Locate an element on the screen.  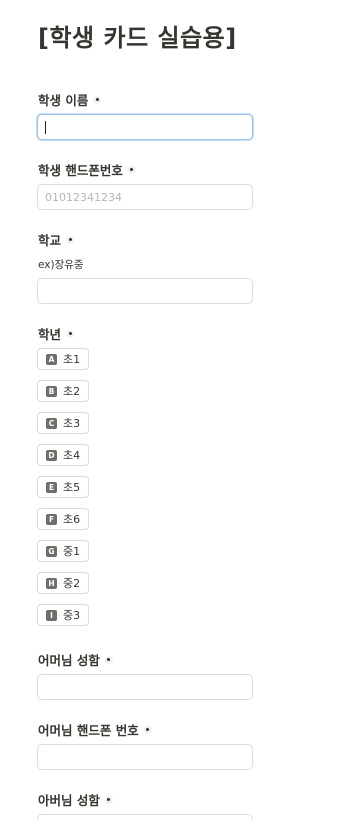
grade-option-f: F 초6 is located at coordinates (63, 519).